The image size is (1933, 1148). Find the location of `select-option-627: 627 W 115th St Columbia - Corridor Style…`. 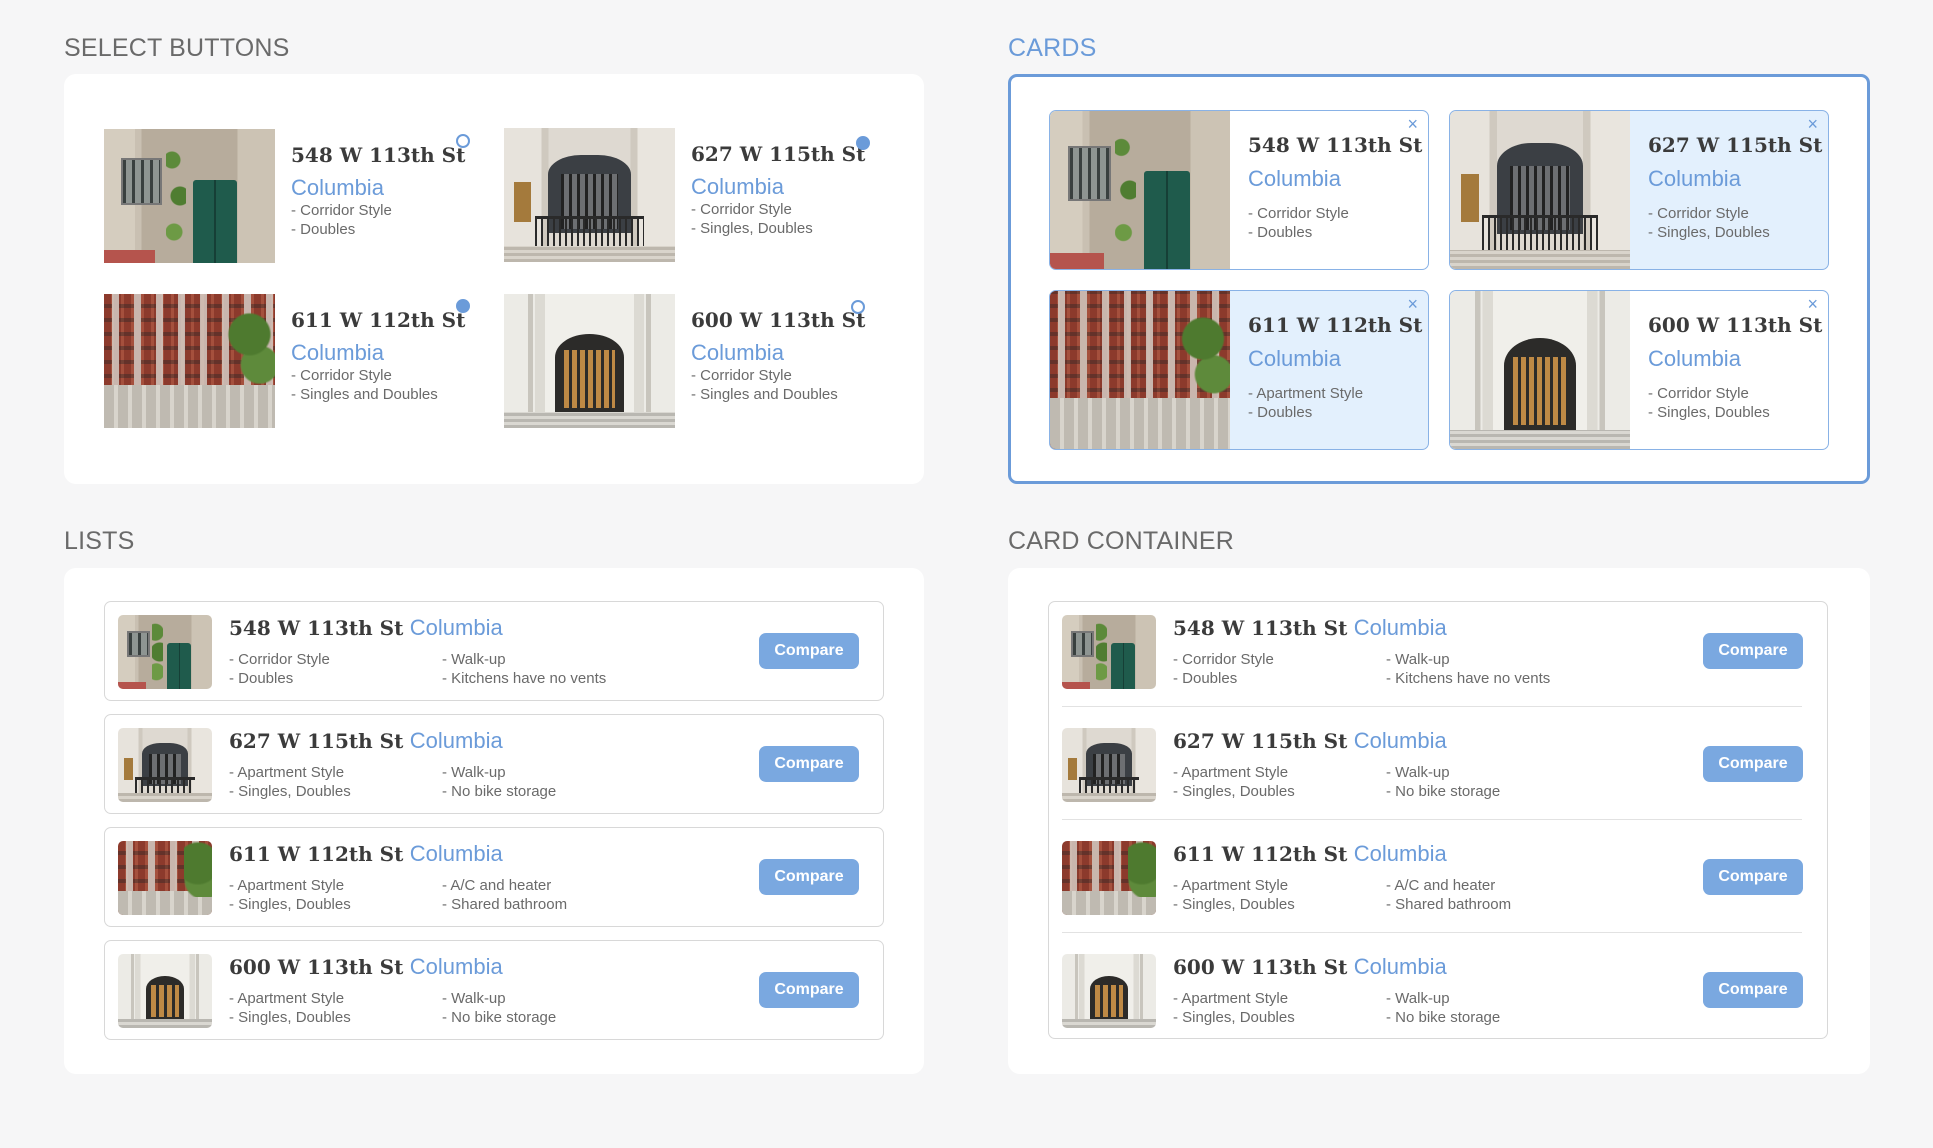

select-option-627: 627 W 115th St Columbia - Corridor Style… is located at coordinates (684, 195).